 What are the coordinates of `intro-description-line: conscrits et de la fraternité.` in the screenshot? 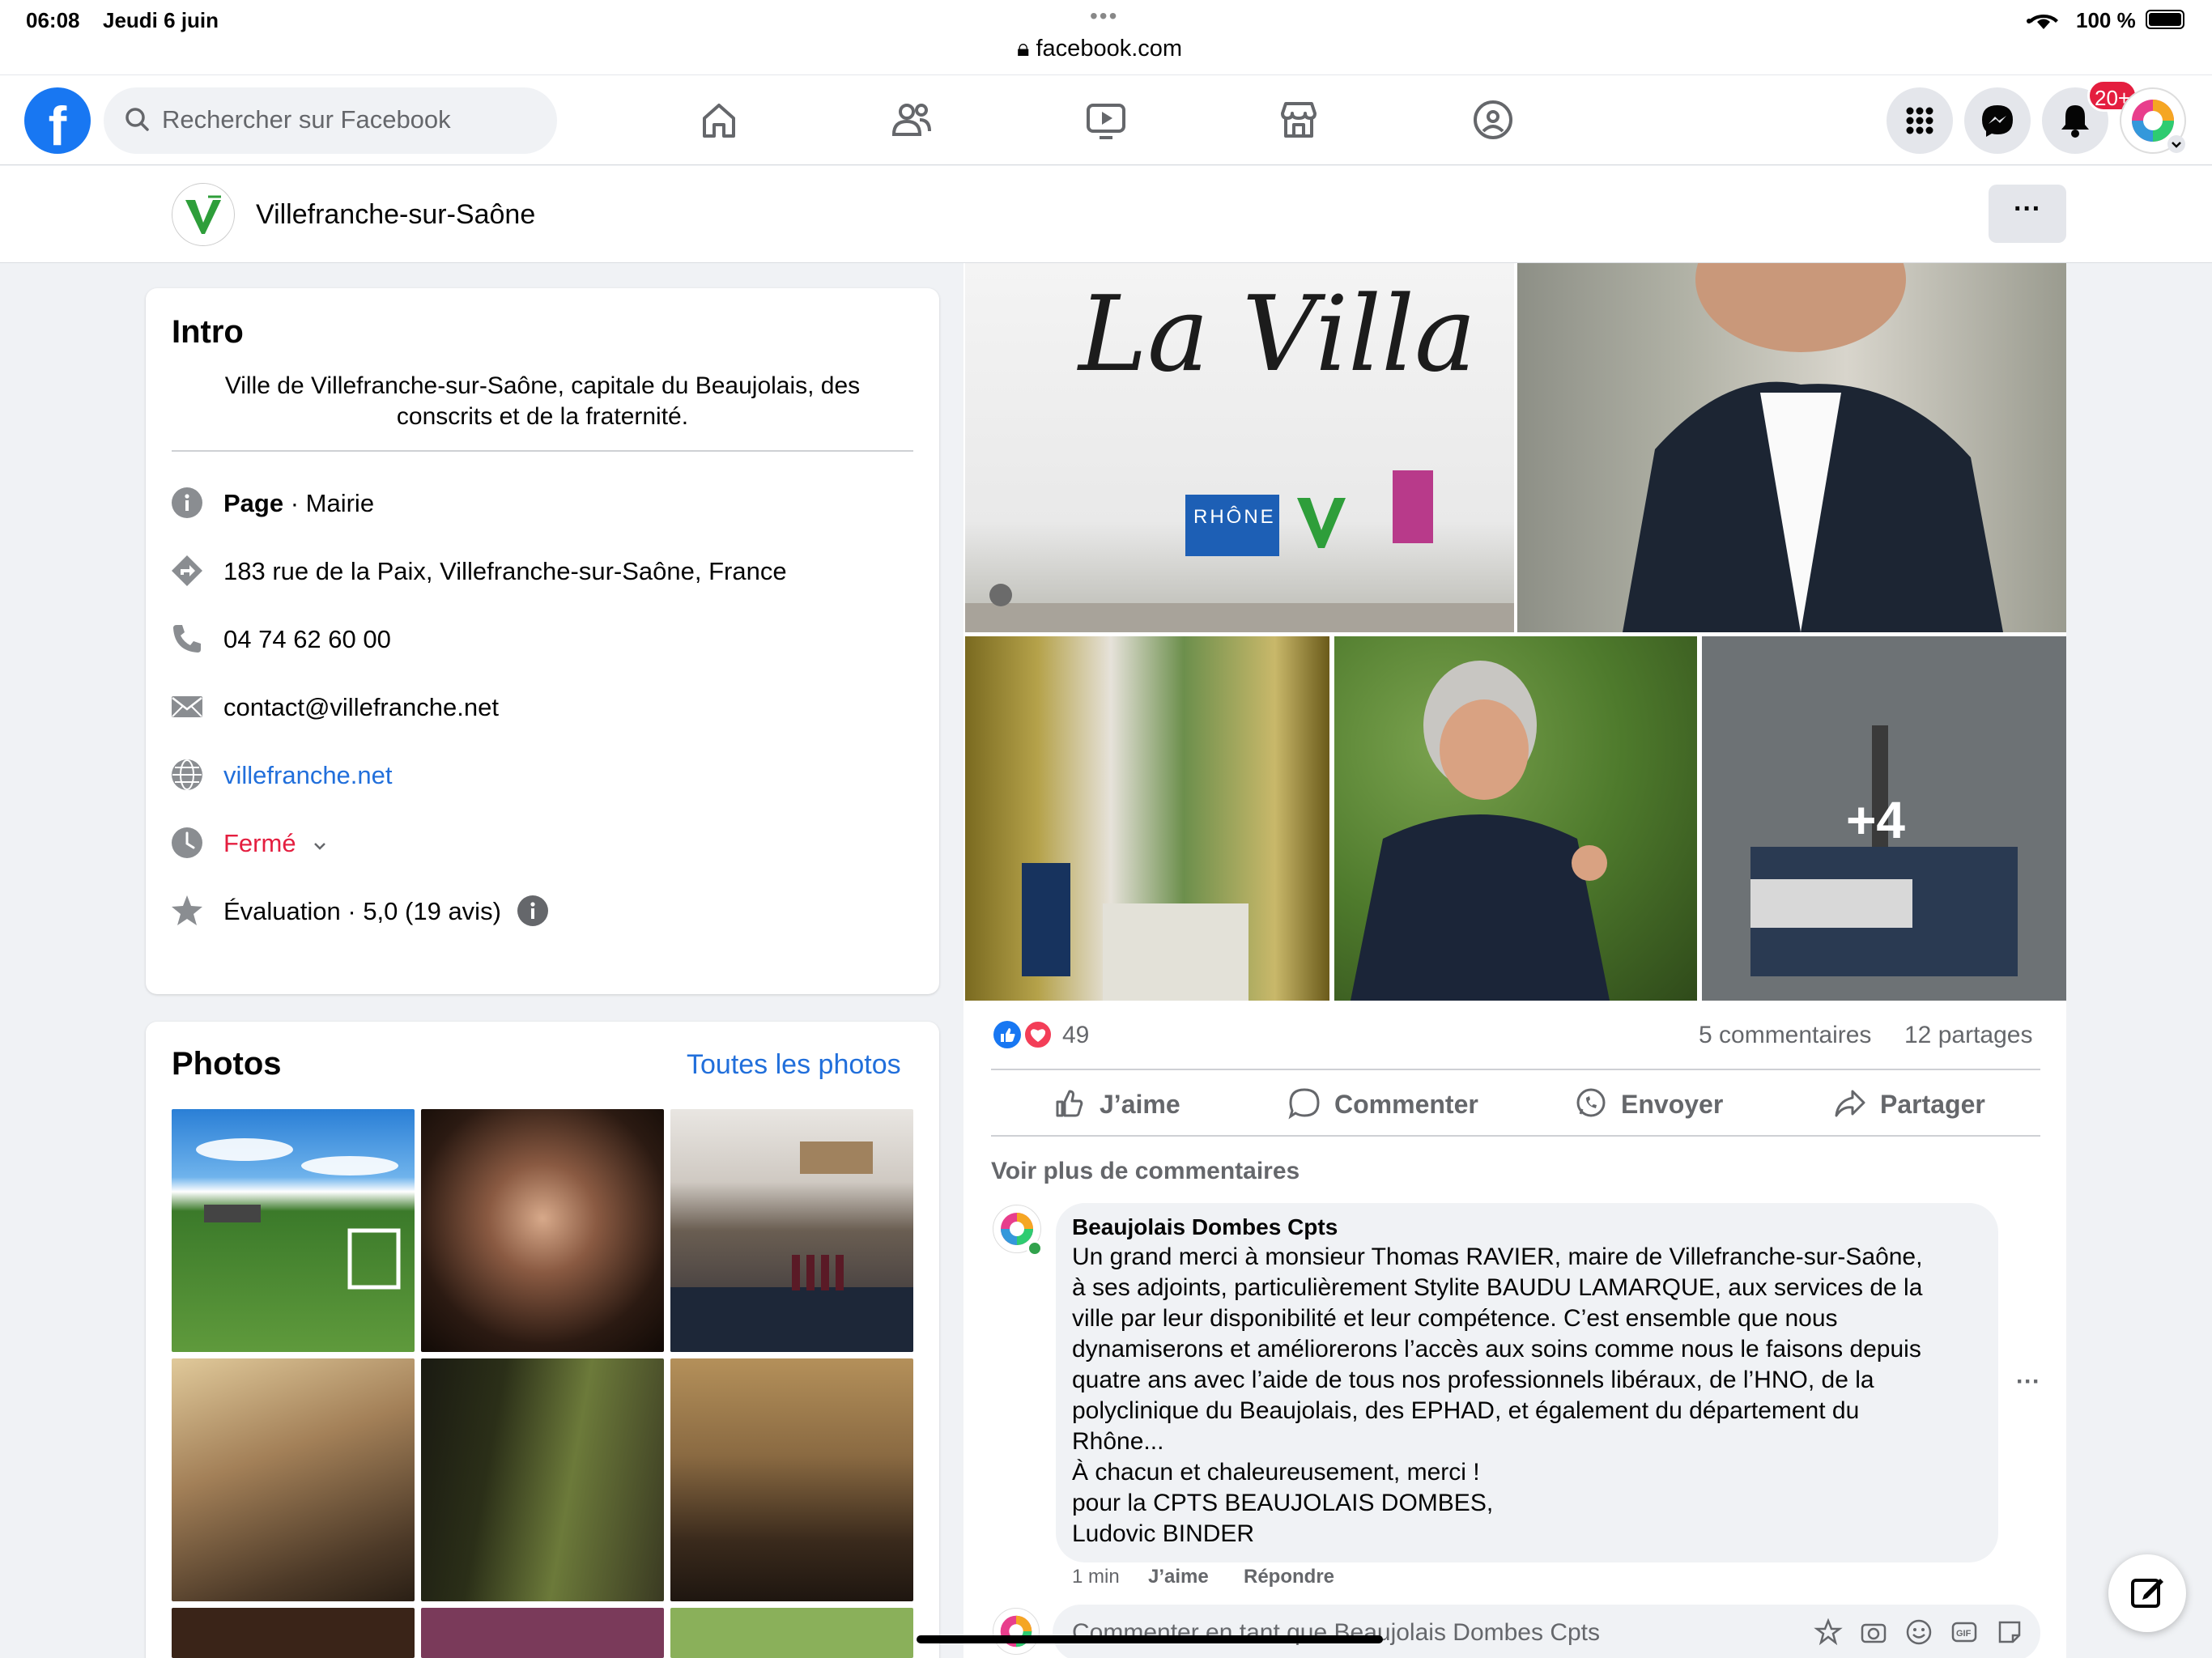 It's located at (543, 416).